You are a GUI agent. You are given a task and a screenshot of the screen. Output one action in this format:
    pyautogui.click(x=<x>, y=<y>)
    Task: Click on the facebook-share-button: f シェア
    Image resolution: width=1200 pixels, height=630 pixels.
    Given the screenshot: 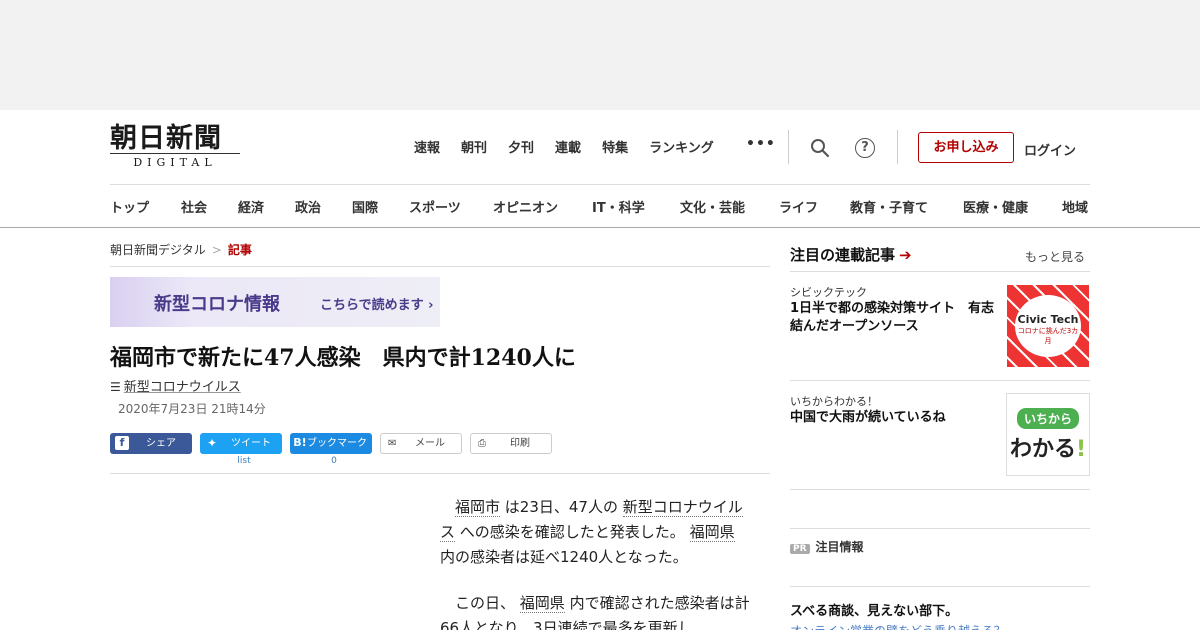 What is the action you would take?
    pyautogui.click(x=151, y=443)
    